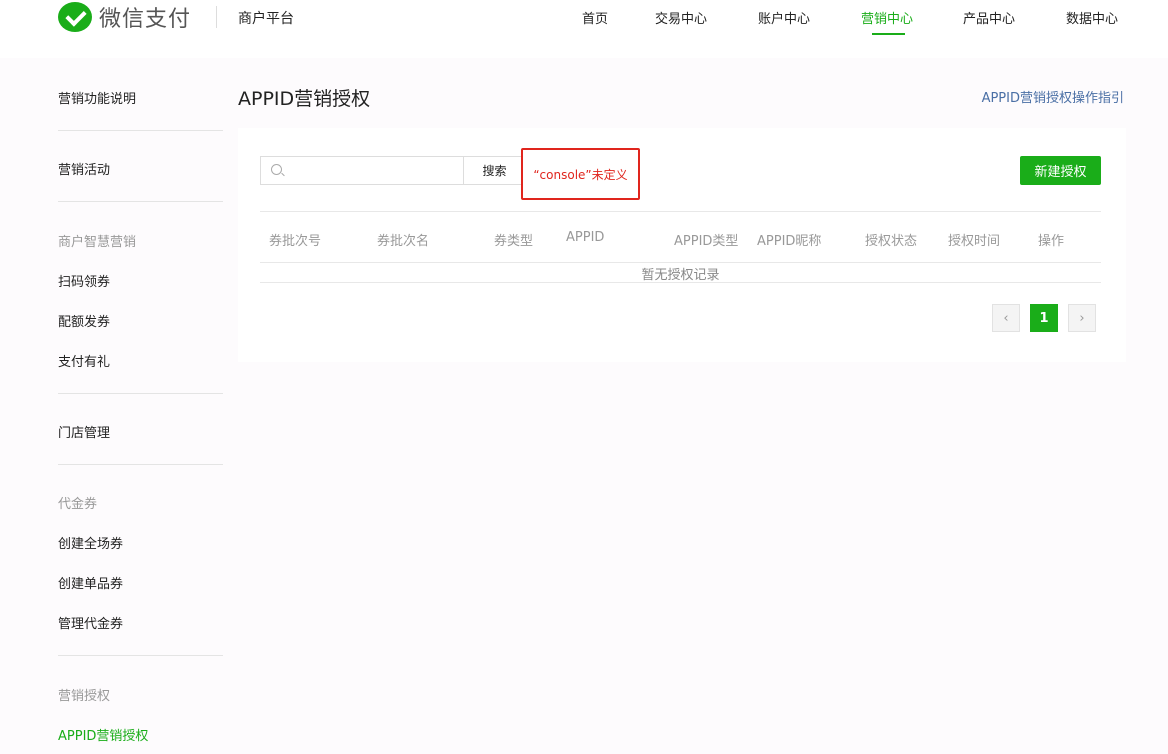  Describe the element at coordinates (680, 262) in the screenshot. I see `table-header-border` at that location.